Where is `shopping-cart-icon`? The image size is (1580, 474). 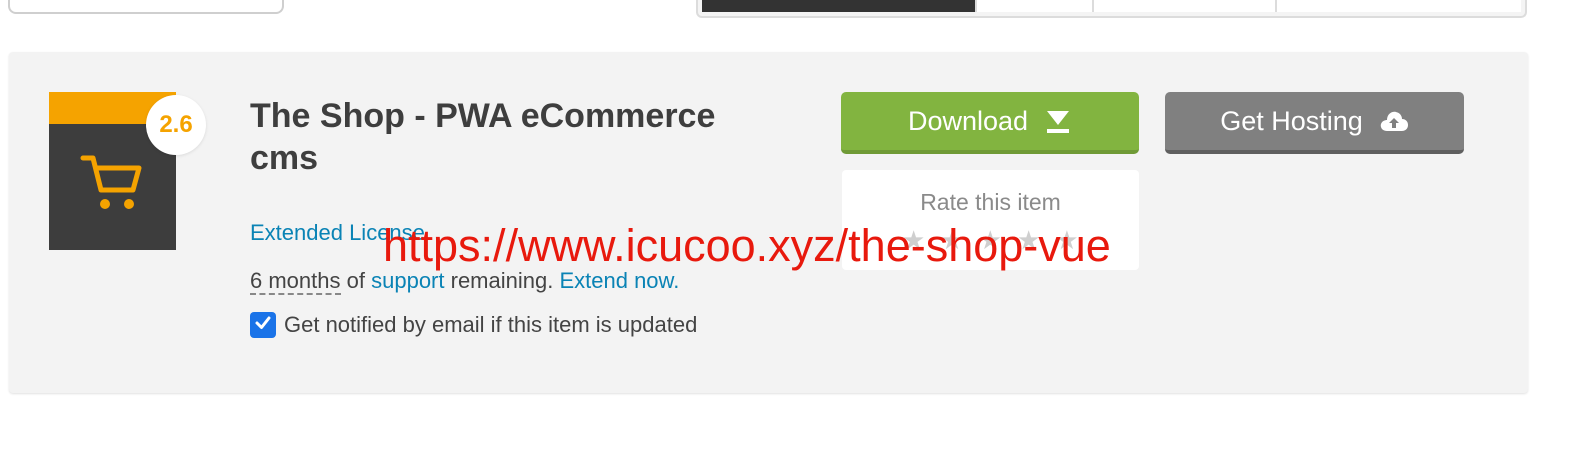
shopping-cart-icon is located at coordinates (112, 185).